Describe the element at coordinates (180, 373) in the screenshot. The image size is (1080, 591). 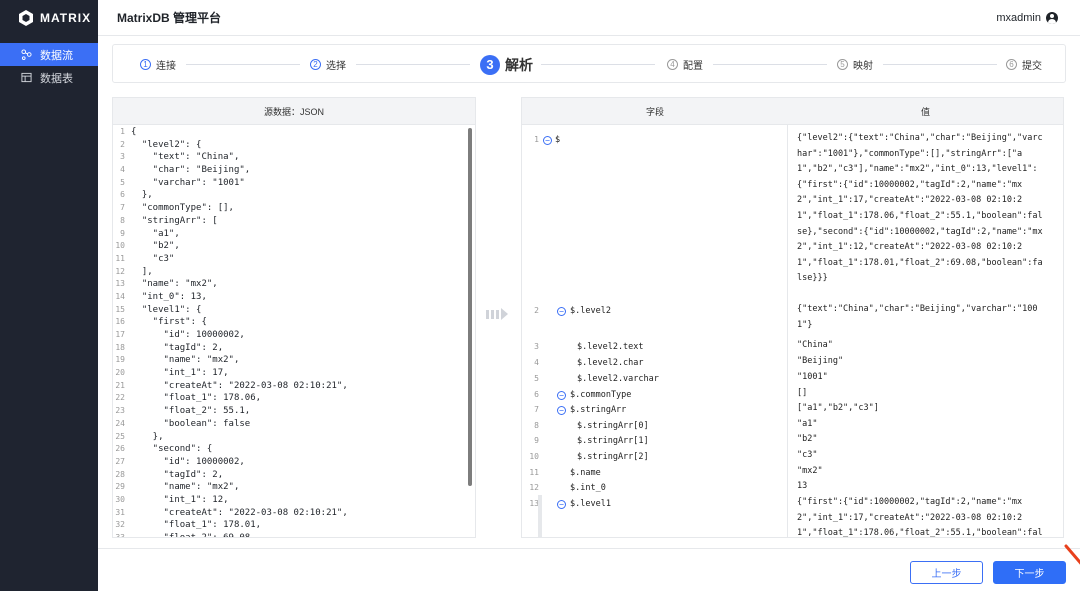
I see `code-text: "int_1": 17,` at that location.